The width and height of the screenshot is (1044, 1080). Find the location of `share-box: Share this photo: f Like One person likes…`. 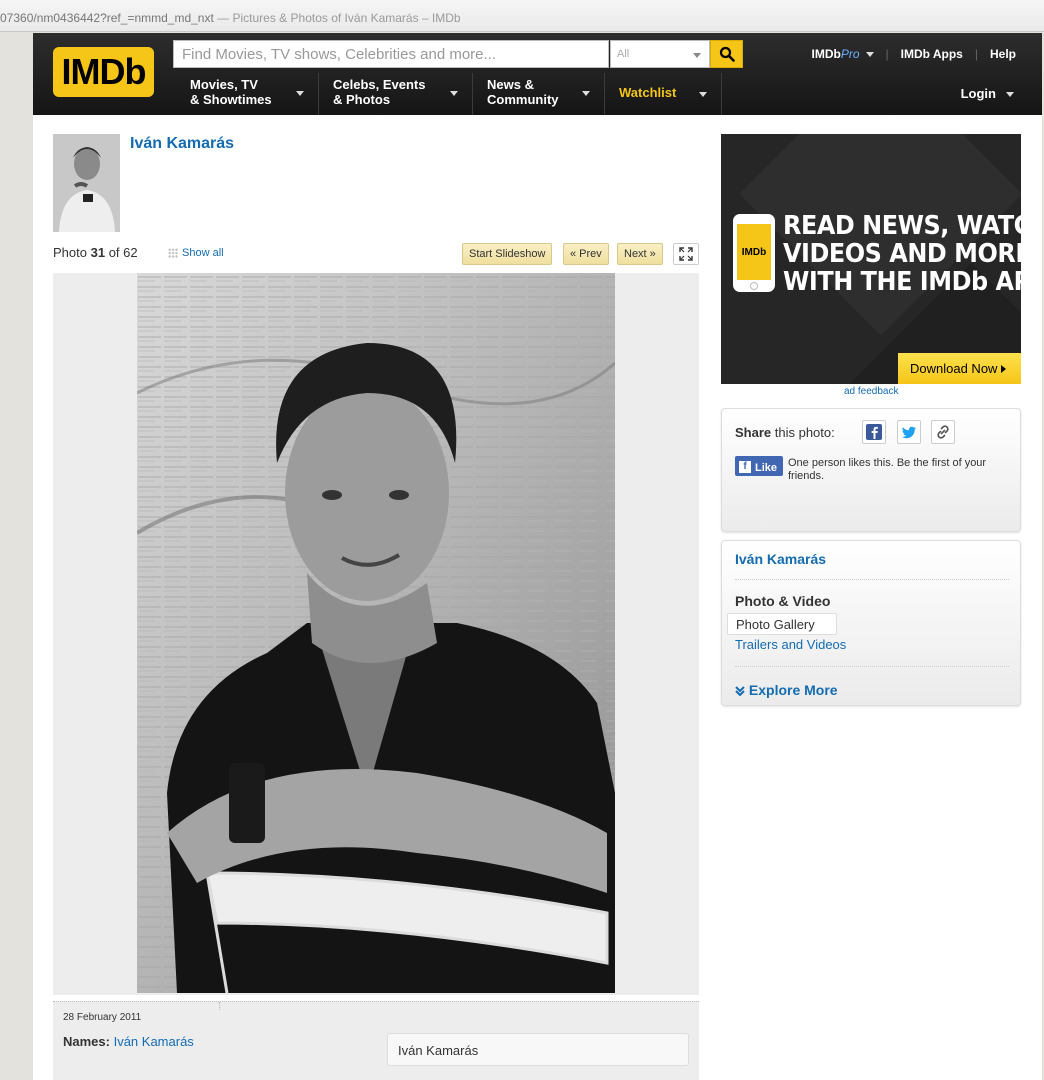

share-box: Share this photo: f Like One person likes… is located at coordinates (871, 470).